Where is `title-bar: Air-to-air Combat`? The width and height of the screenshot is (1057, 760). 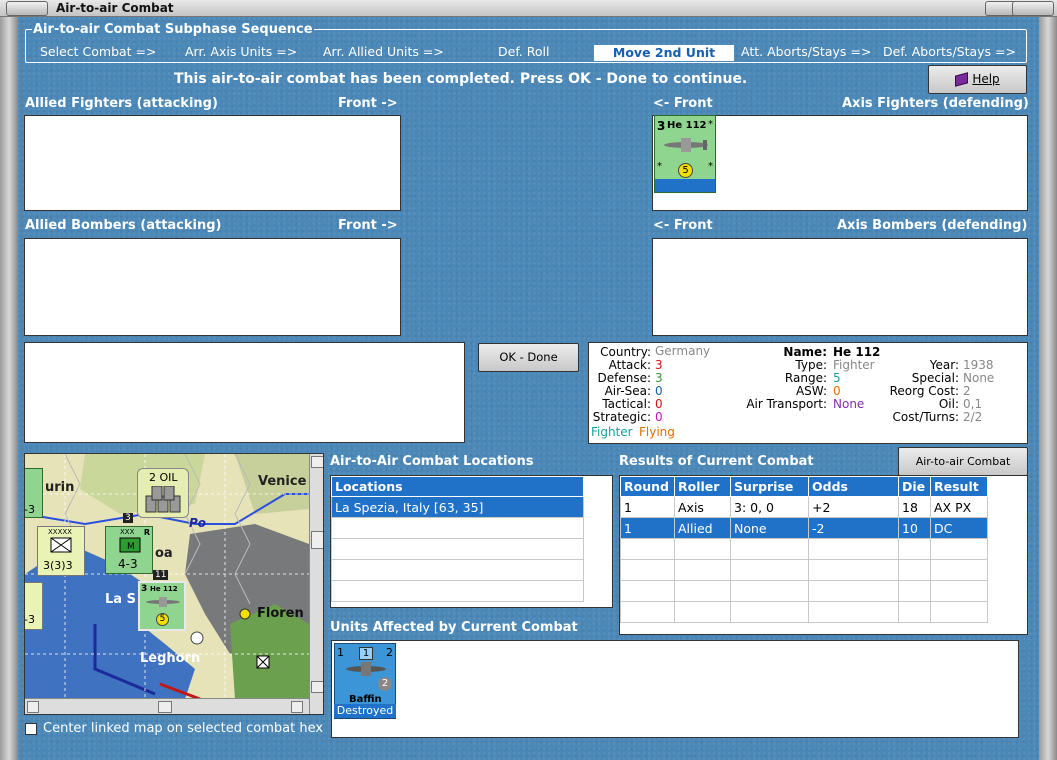 title-bar: Air-to-air Combat is located at coordinates (528, 8).